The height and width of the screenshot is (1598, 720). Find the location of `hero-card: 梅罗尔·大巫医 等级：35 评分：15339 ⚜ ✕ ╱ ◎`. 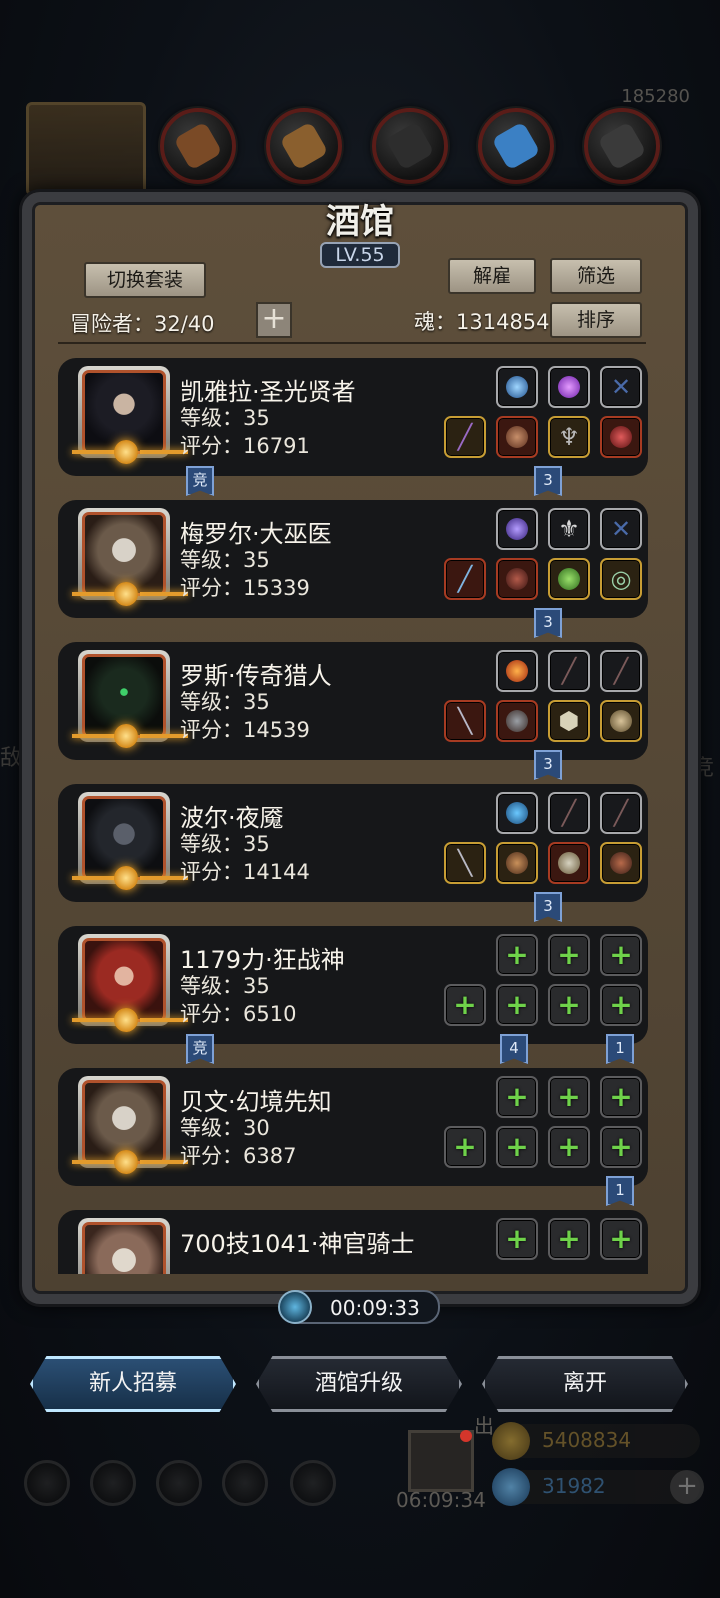

hero-card: 梅罗尔·大巫医 等级：35 评分：15339 ⚜ ✕ ╱ ◎ is located at coordinates (353, 559).